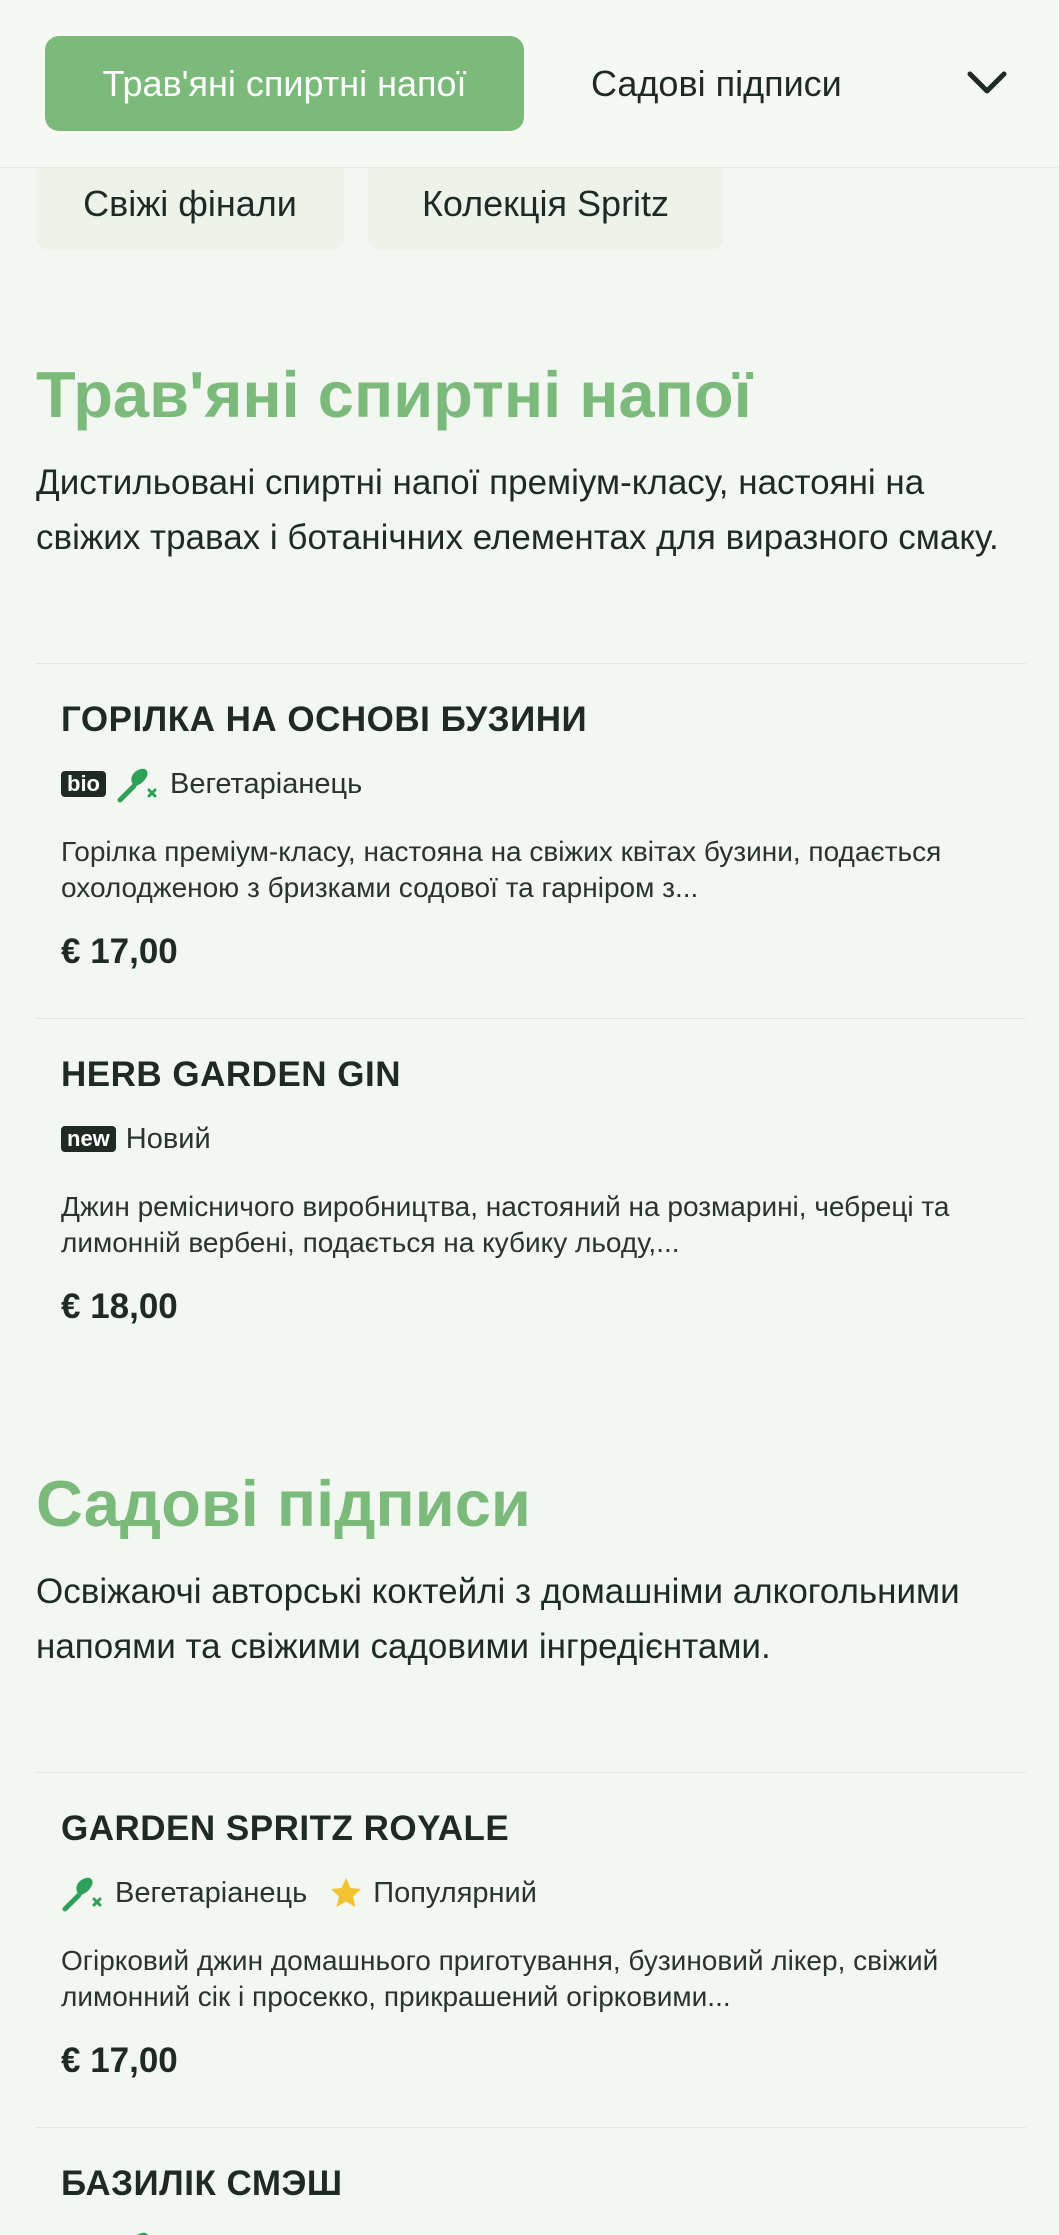 This screenshot has width=1059, height=2235. I want to click on tag-new: Новий, so click(168, 1139).